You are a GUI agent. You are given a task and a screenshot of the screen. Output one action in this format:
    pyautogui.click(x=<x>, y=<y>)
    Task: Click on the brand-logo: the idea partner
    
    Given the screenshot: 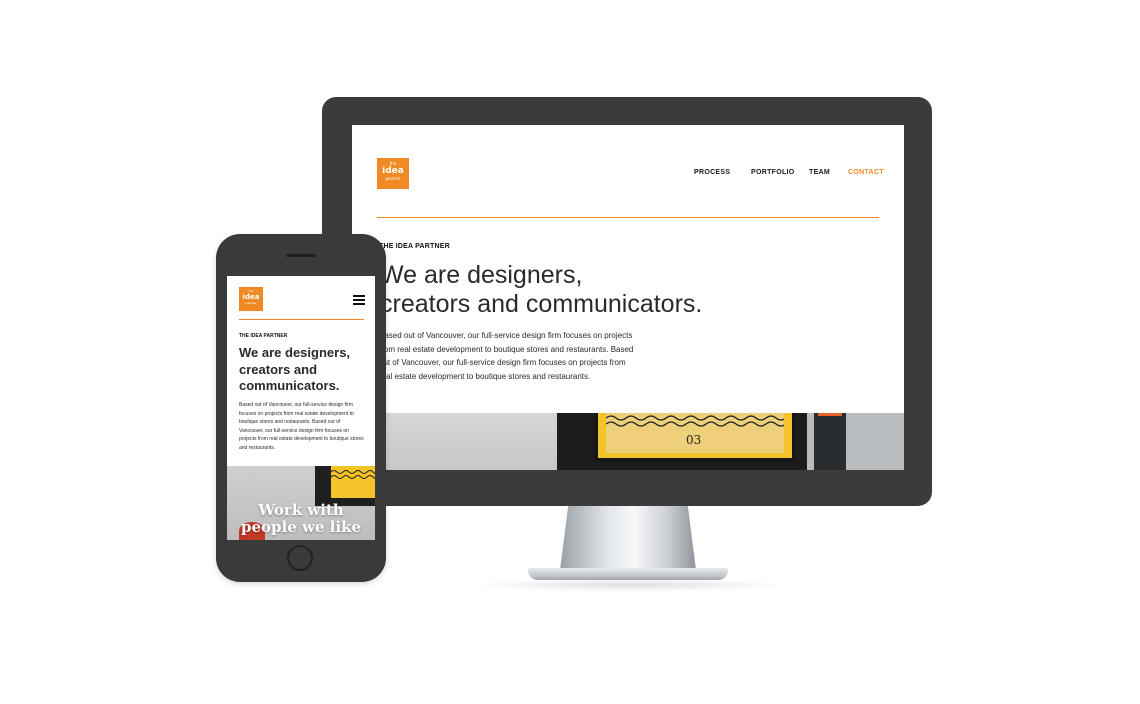 What is the action you would take?
    pyautogui.click(x=393, y=173)
    